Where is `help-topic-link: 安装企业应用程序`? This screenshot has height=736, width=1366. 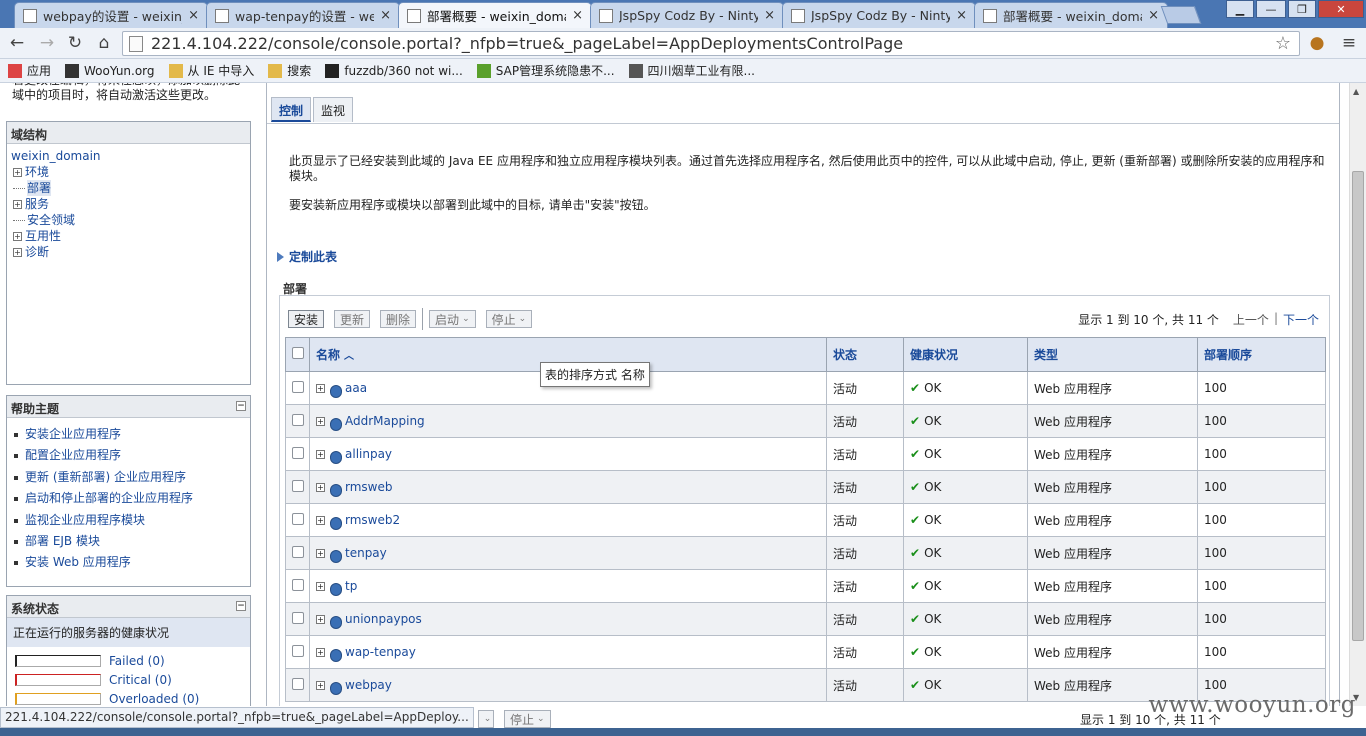
help-topic-link: 安装企业应用程序 is located at coordinates (127, 434).